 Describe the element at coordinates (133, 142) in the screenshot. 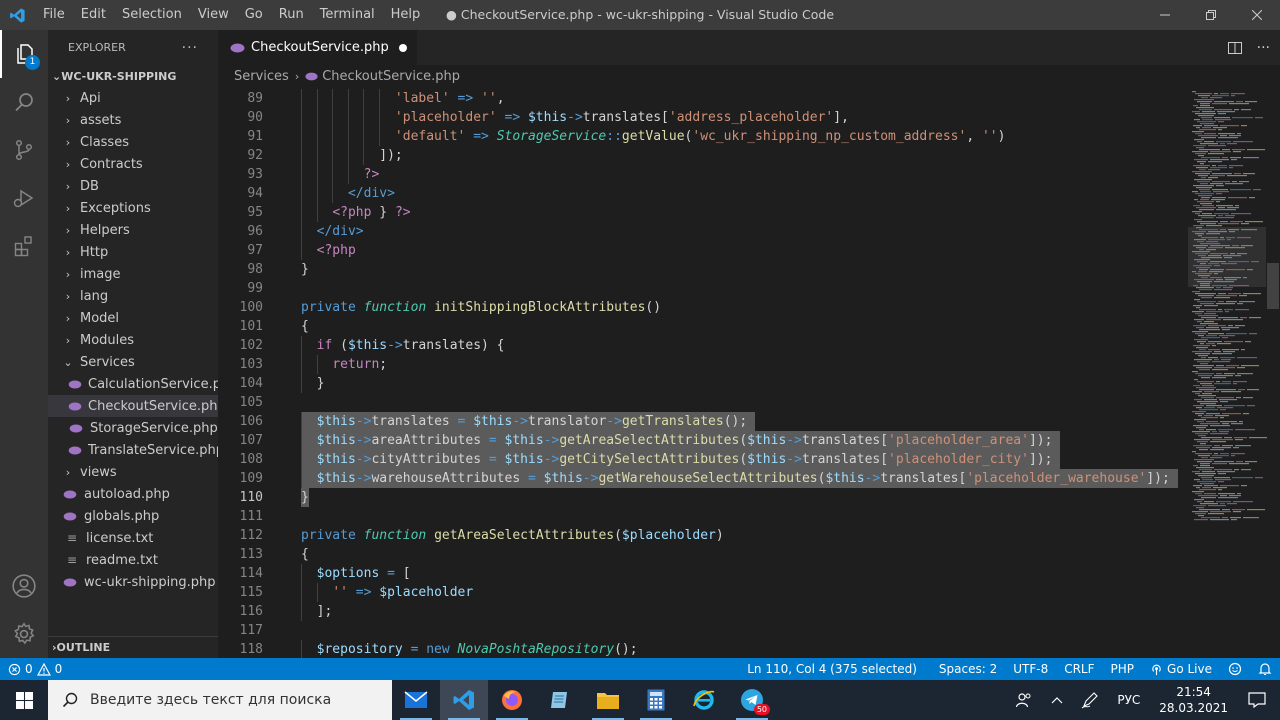

I see `tree-folder: › Classes` at that location.